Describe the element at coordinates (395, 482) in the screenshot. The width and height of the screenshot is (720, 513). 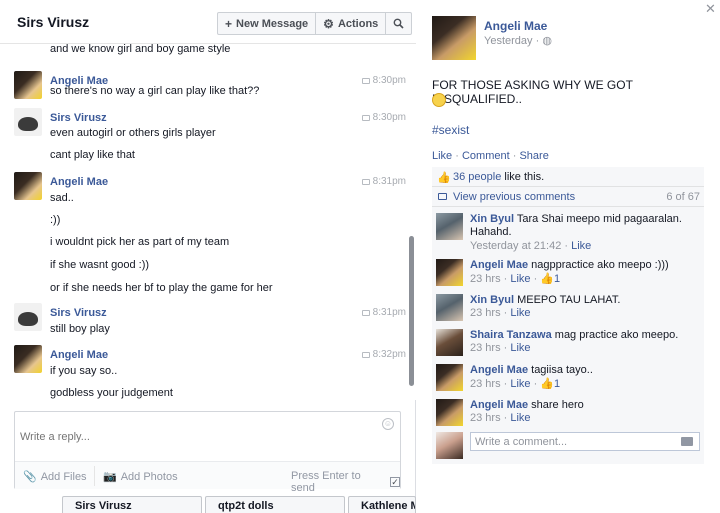
I see `press-enter-checkbox: ✓` at that location.